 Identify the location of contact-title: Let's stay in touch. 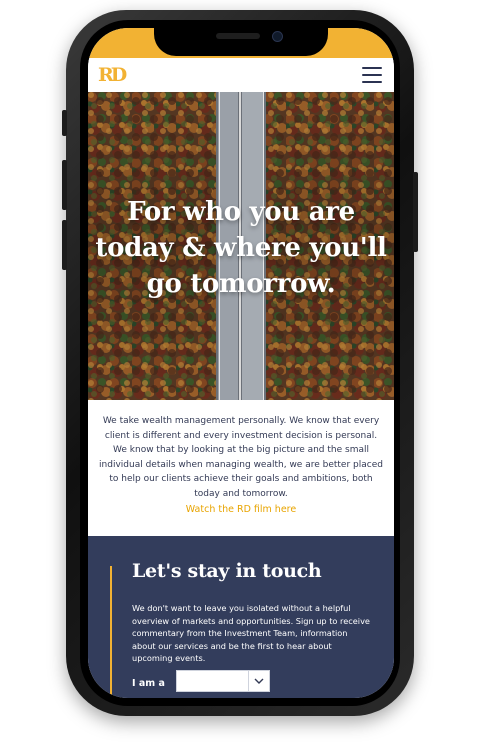
(227, 571).